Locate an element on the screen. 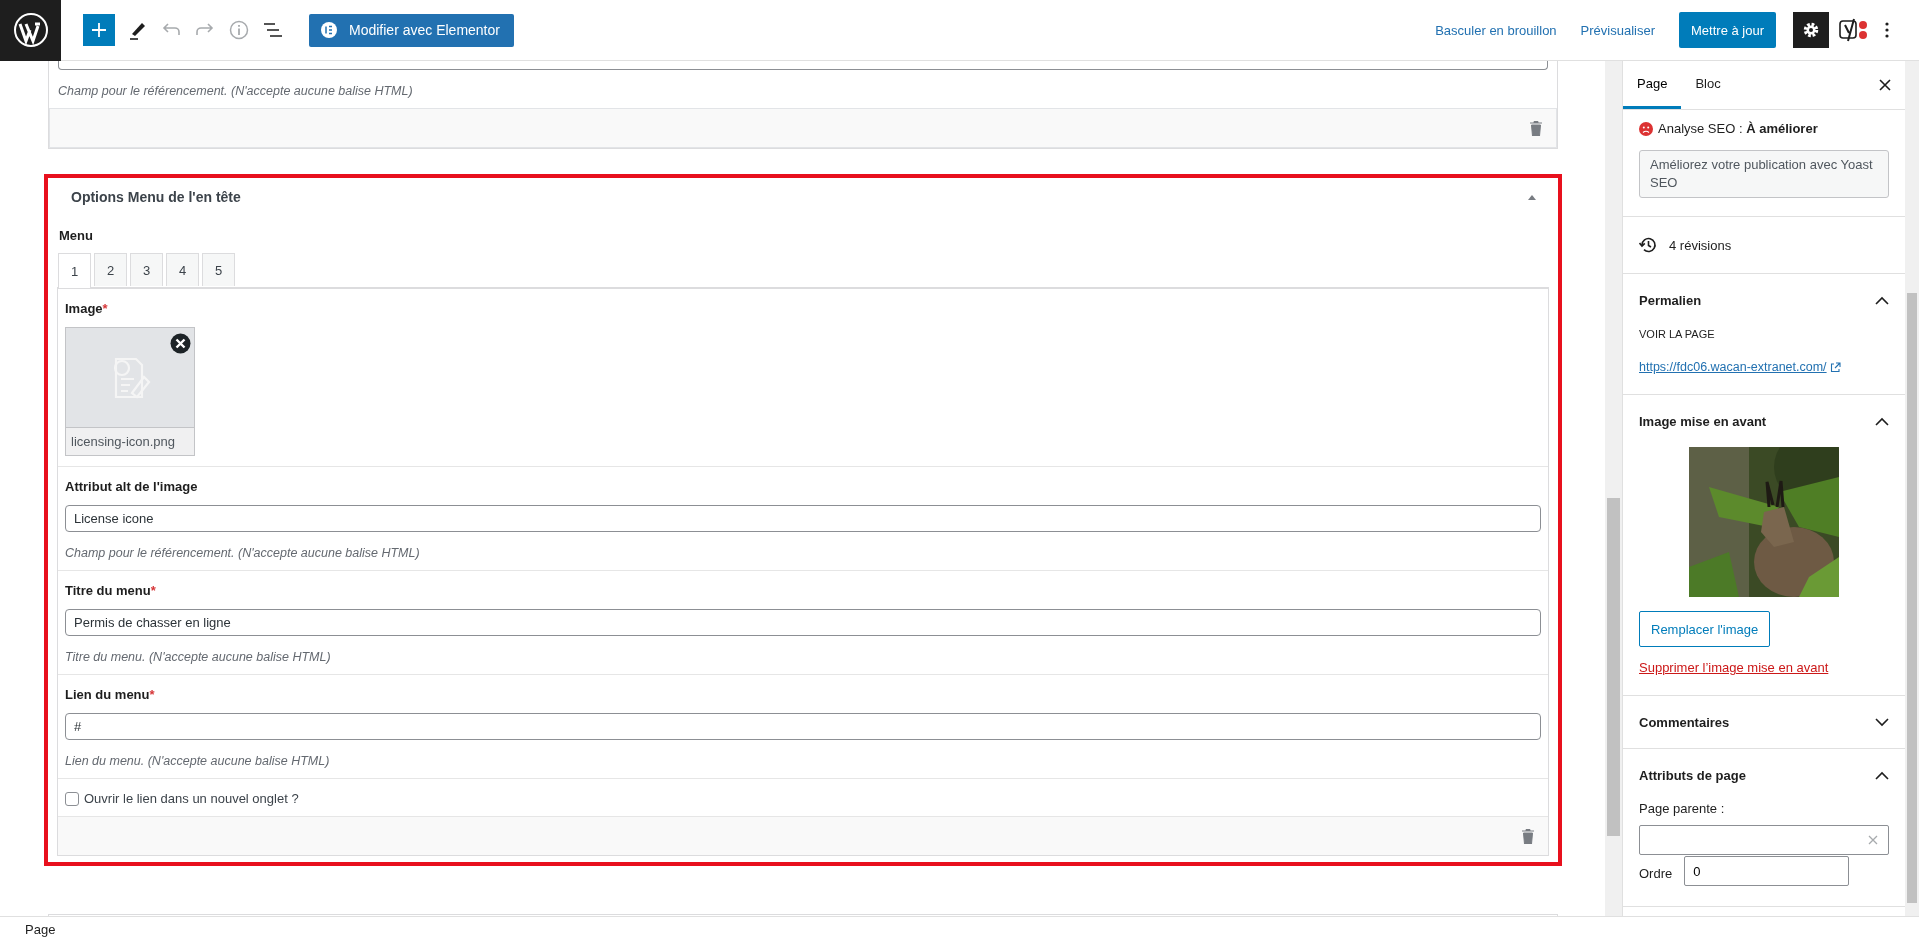  section-title: Permalien is located at coordinates (1670, 300).